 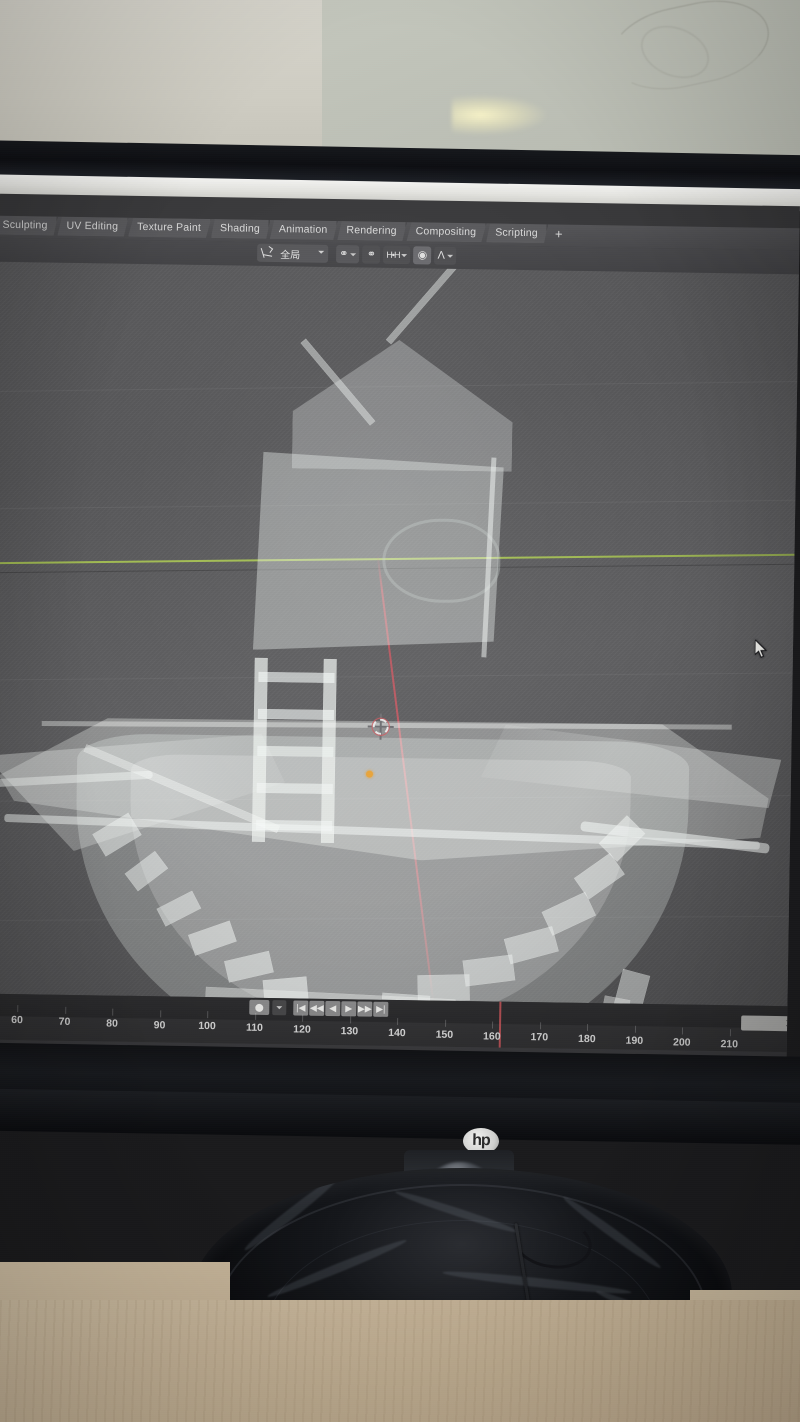 I want to click on previous-keyframe-button: ◀◀, so click(x=317, y=1008).